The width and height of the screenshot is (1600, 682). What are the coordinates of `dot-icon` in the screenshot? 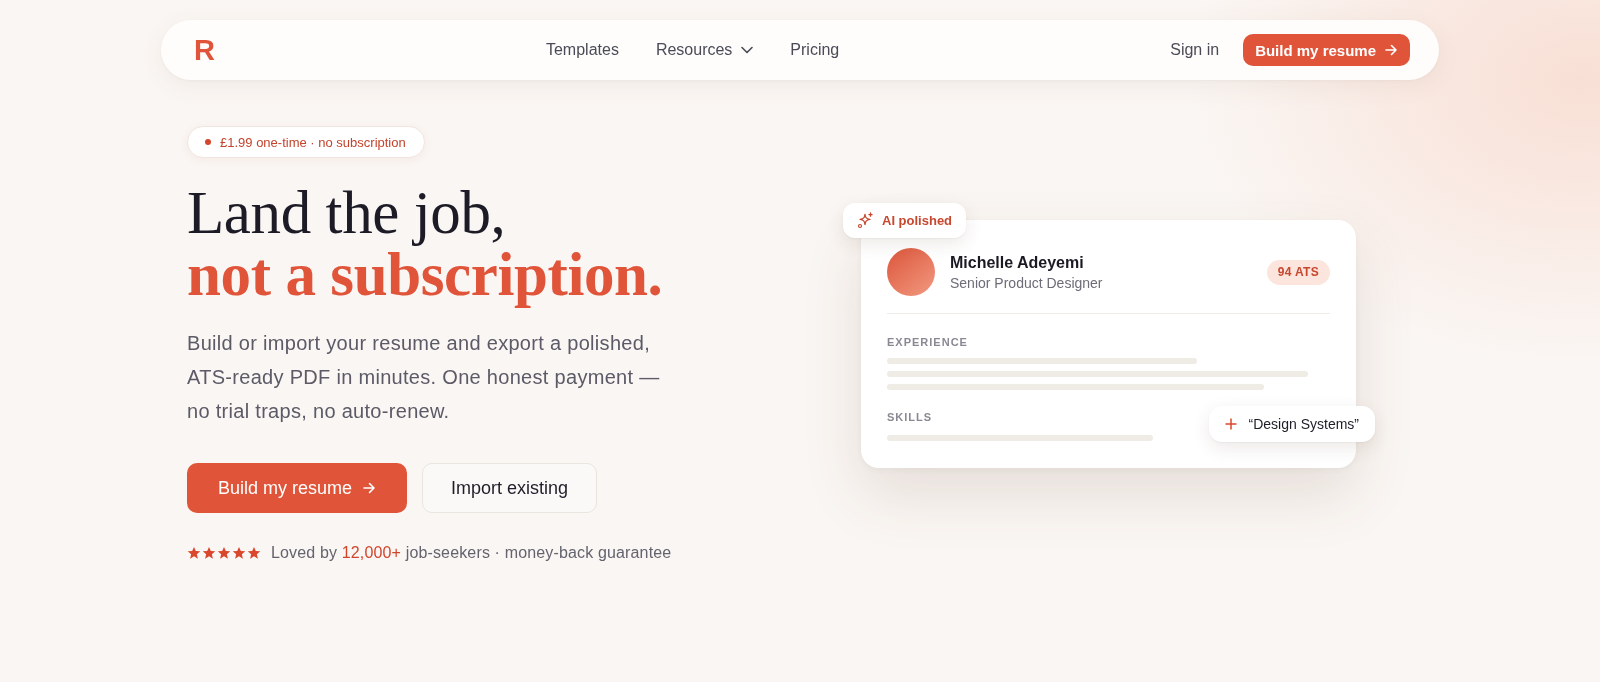 It's located at (208, 142).